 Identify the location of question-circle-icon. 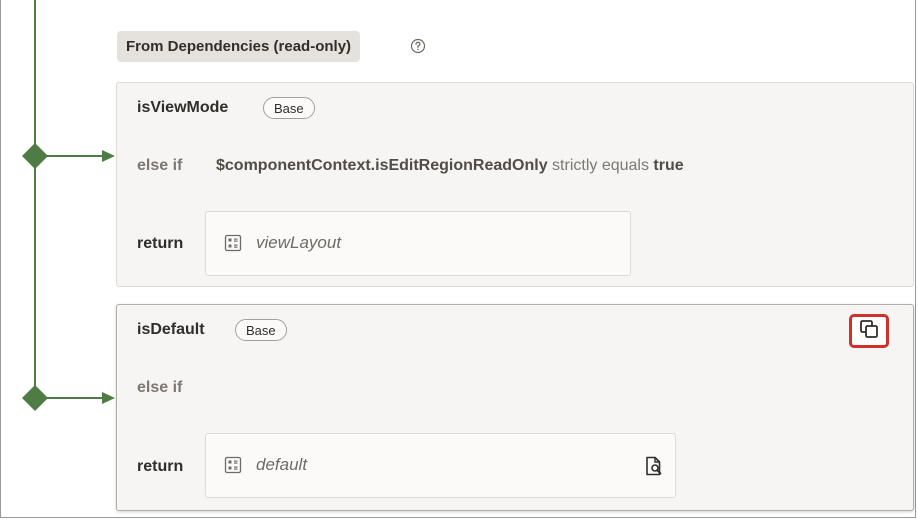
(418, 46).